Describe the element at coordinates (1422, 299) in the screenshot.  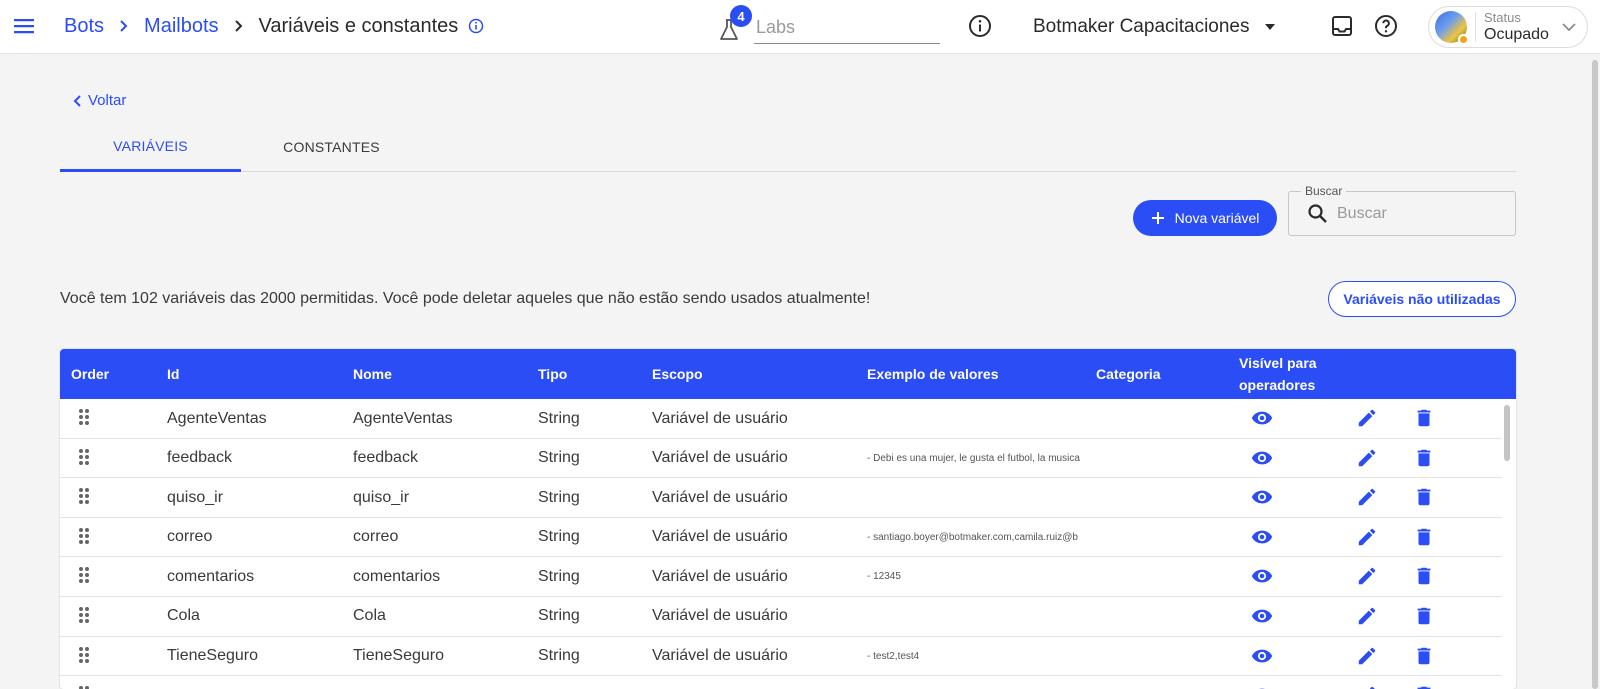
I see `unused-variables-button: Variáveis não utilizadas` at that location.